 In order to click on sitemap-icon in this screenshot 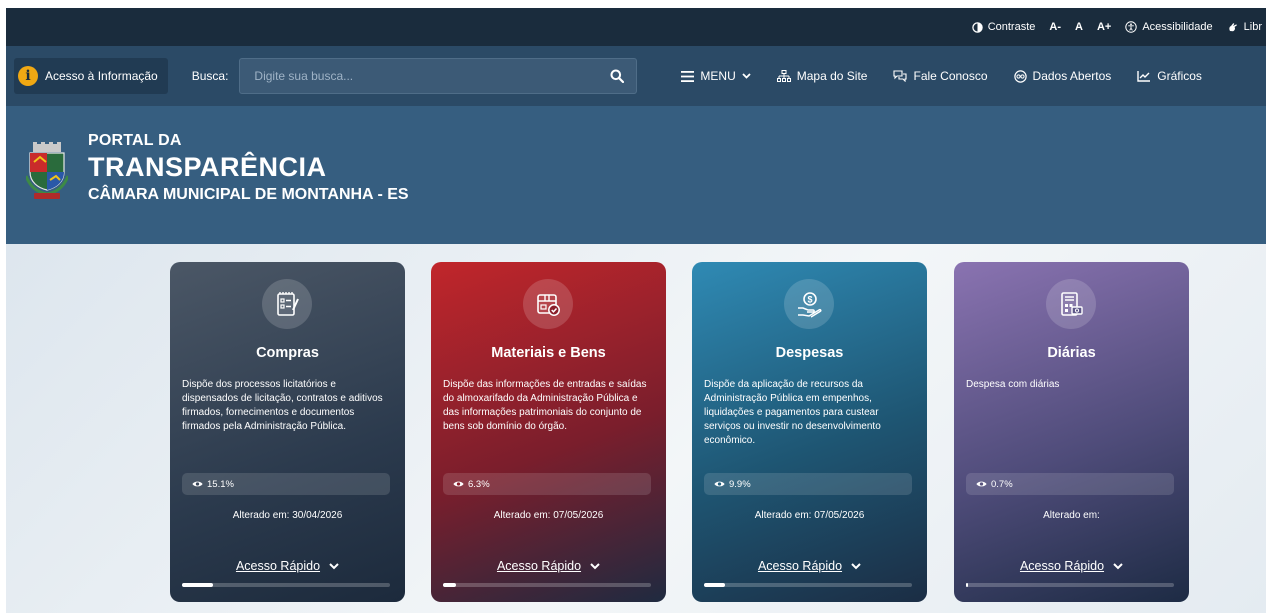, I will do `click(783, 75)`.